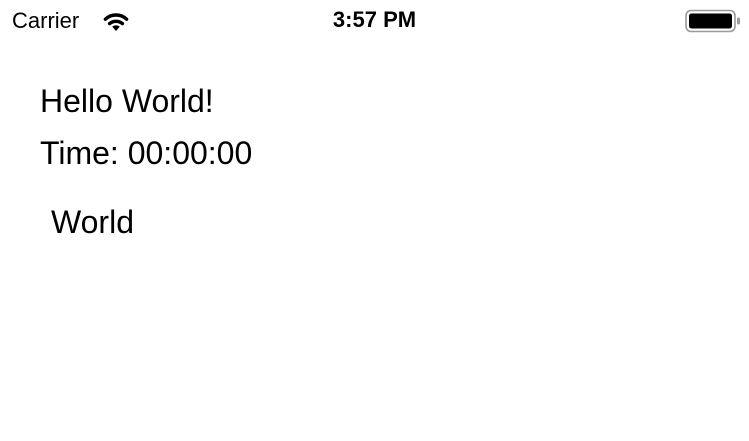  Describe the element at coordinates (127, 101) in the screenshot. I see `greeting-label: Hello World!` at that location.